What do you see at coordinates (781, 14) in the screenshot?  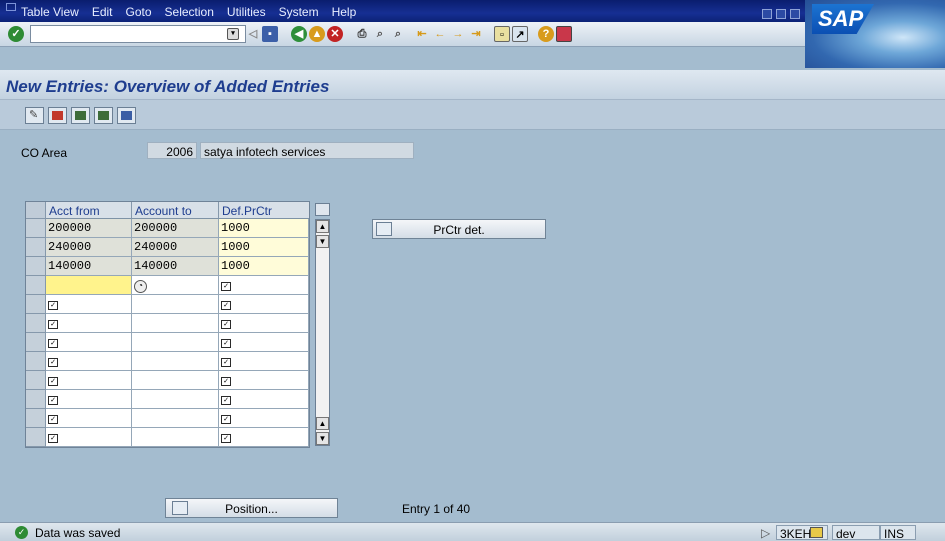 I see `maximize-button` at bounding box center [781, 14].